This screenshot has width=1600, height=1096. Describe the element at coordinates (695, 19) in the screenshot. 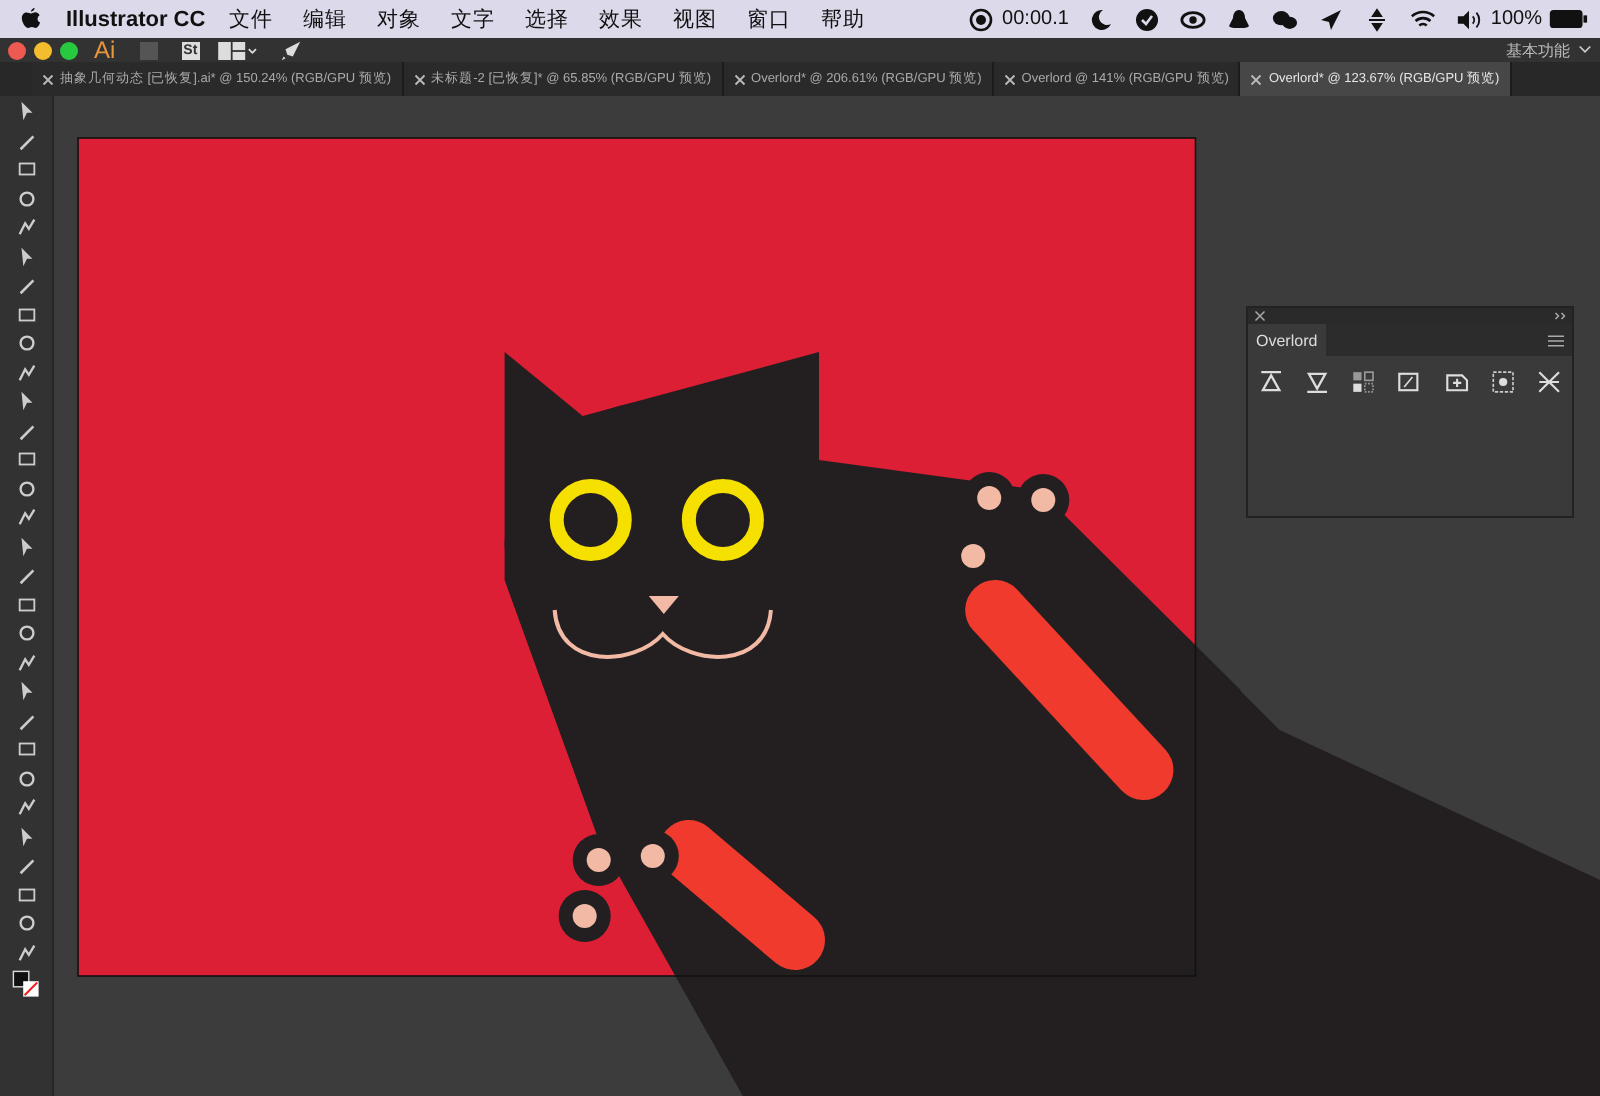

I see `menu-item: 视图` at that location.